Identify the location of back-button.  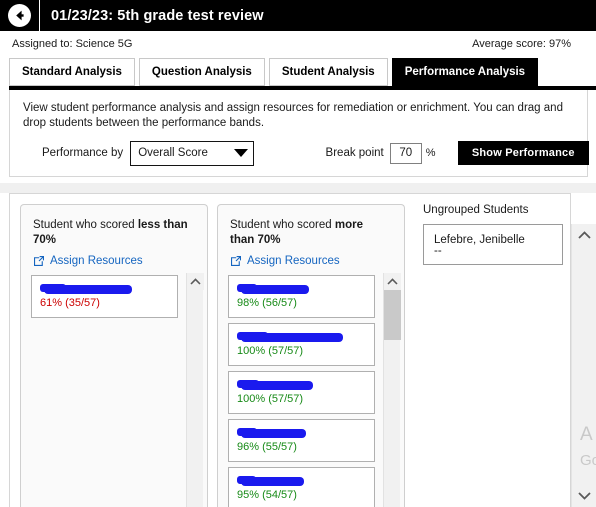
(19, 15).